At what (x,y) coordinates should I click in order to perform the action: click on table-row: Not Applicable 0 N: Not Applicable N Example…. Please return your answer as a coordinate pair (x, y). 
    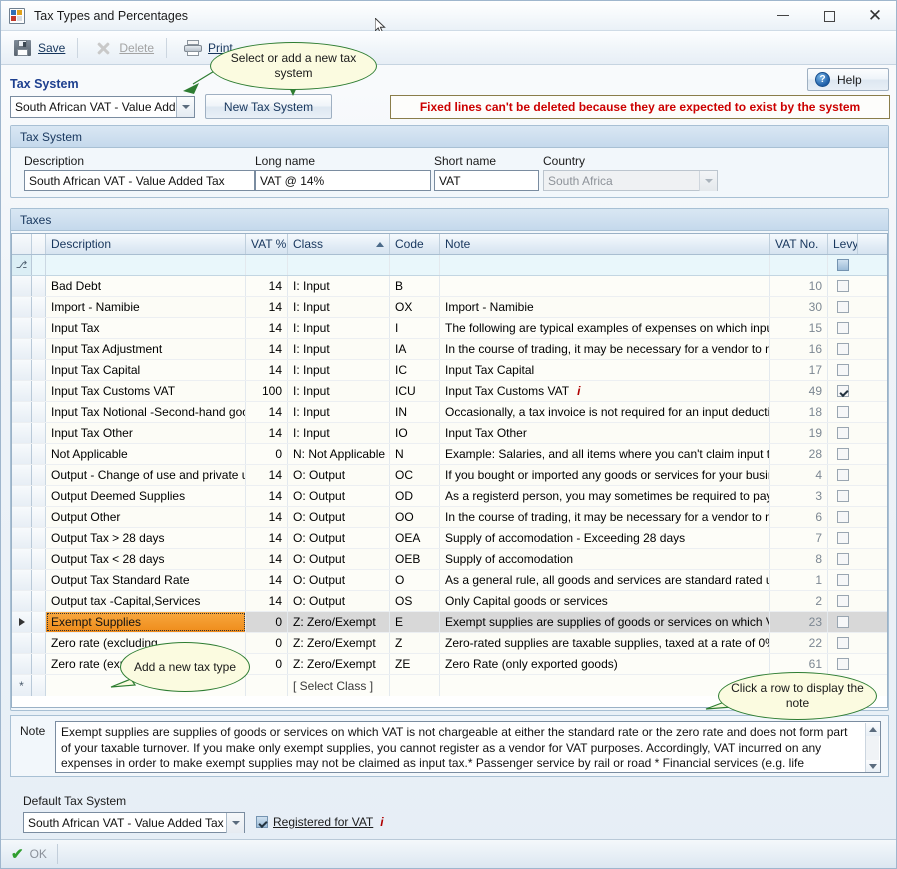
    Looking at the image, I should click on (449, 454).